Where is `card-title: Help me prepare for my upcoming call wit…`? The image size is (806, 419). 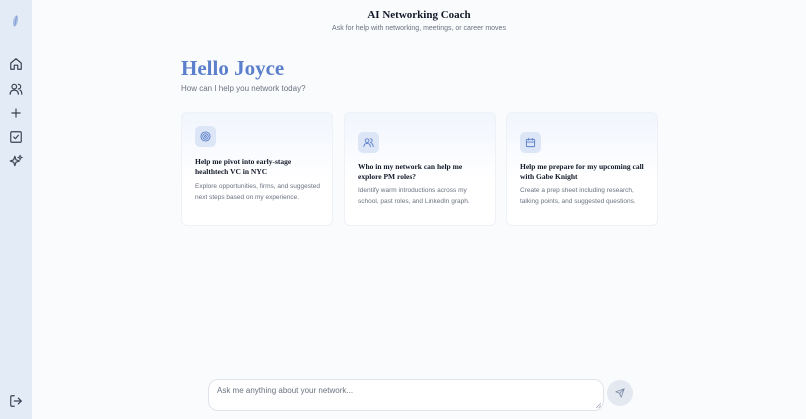 card-title: Help me prepare for my upcoming call wit… is located at coordinates (582, 171).